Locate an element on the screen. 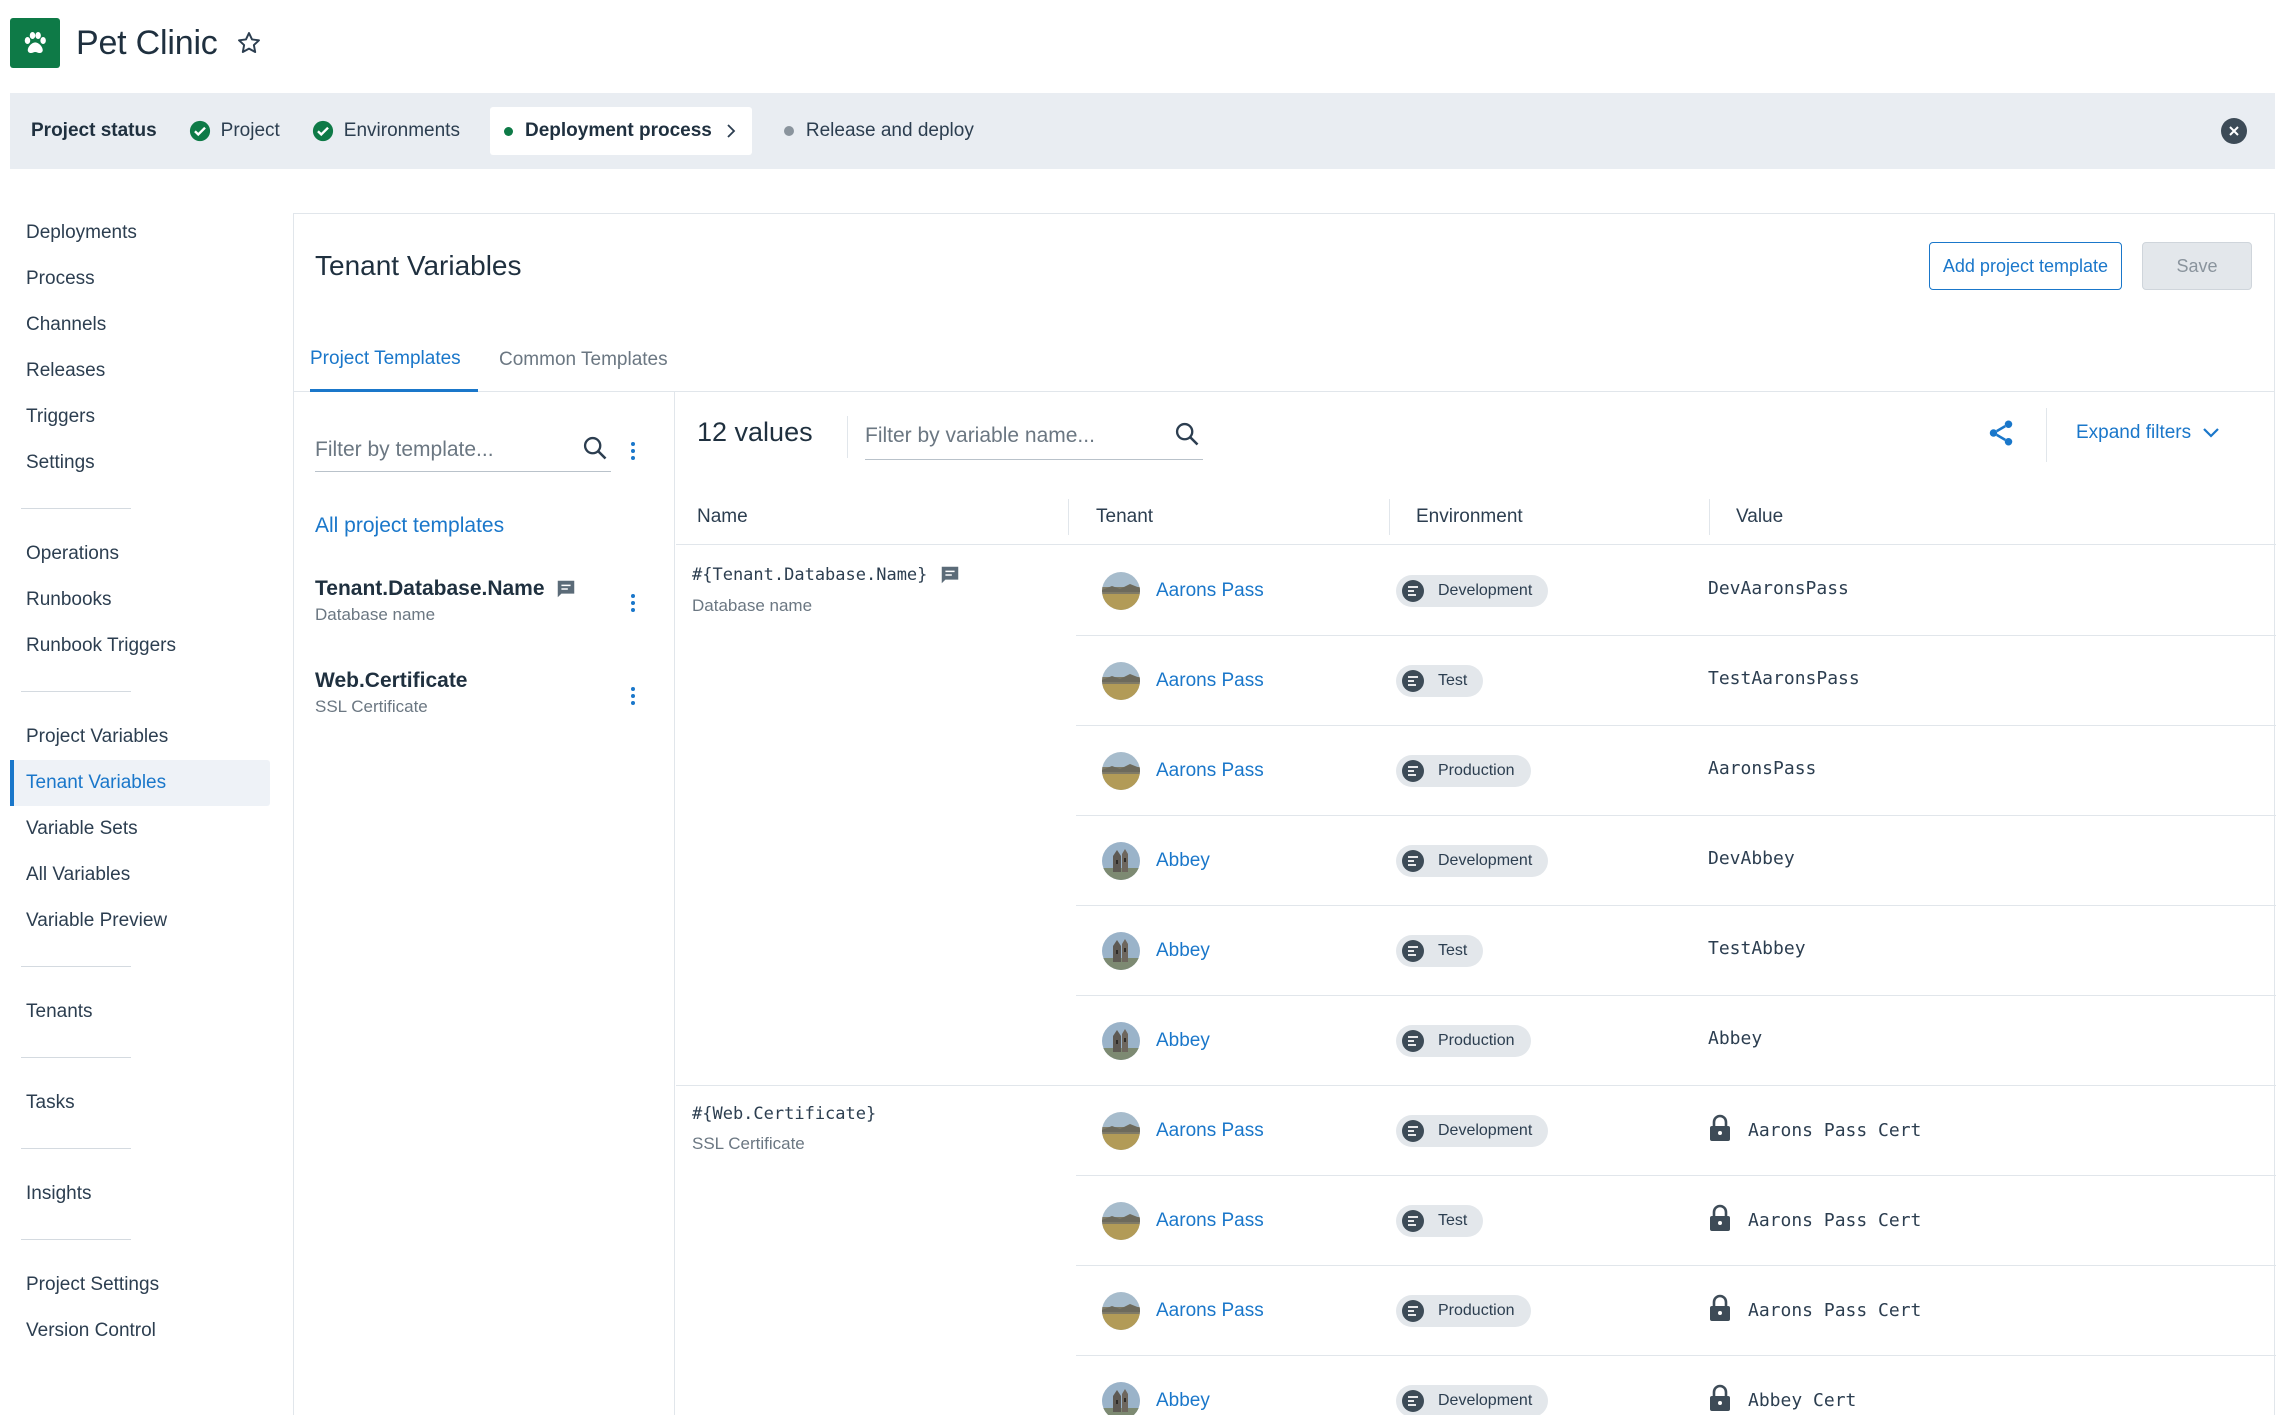 The image size is (2282, 1415). add-project-template-button: Add project template is located at coordinates (2025, 266).